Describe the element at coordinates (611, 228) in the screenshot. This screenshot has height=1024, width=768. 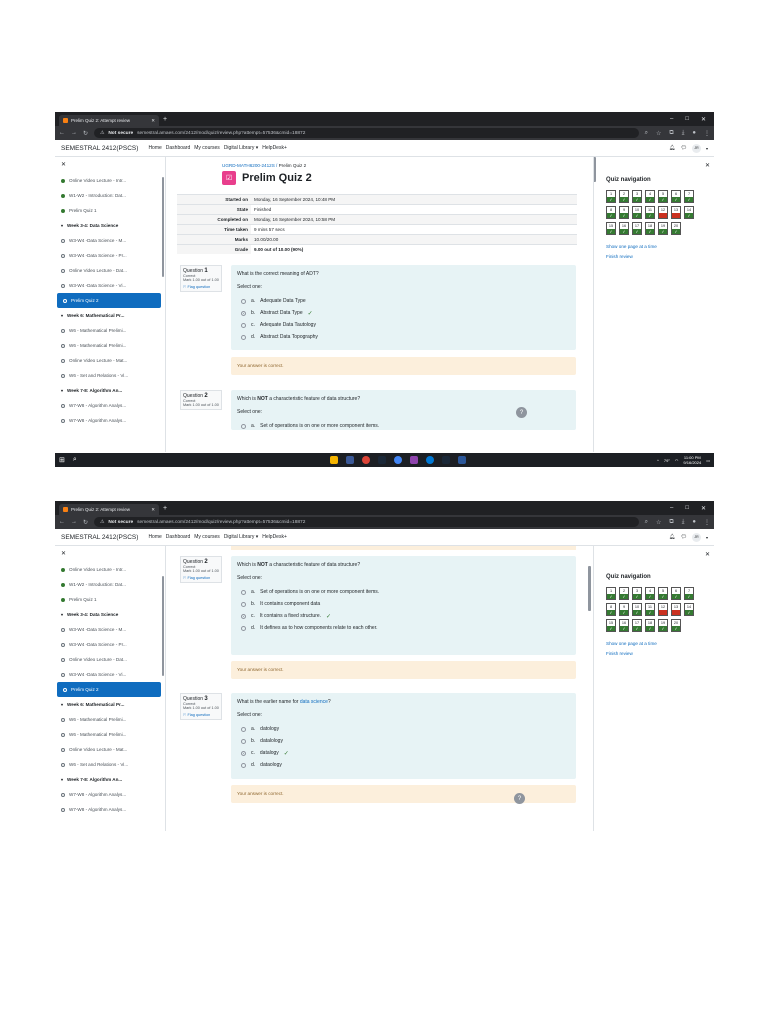
I see `quiz-nav-question-button: 15 ✓` at that location.